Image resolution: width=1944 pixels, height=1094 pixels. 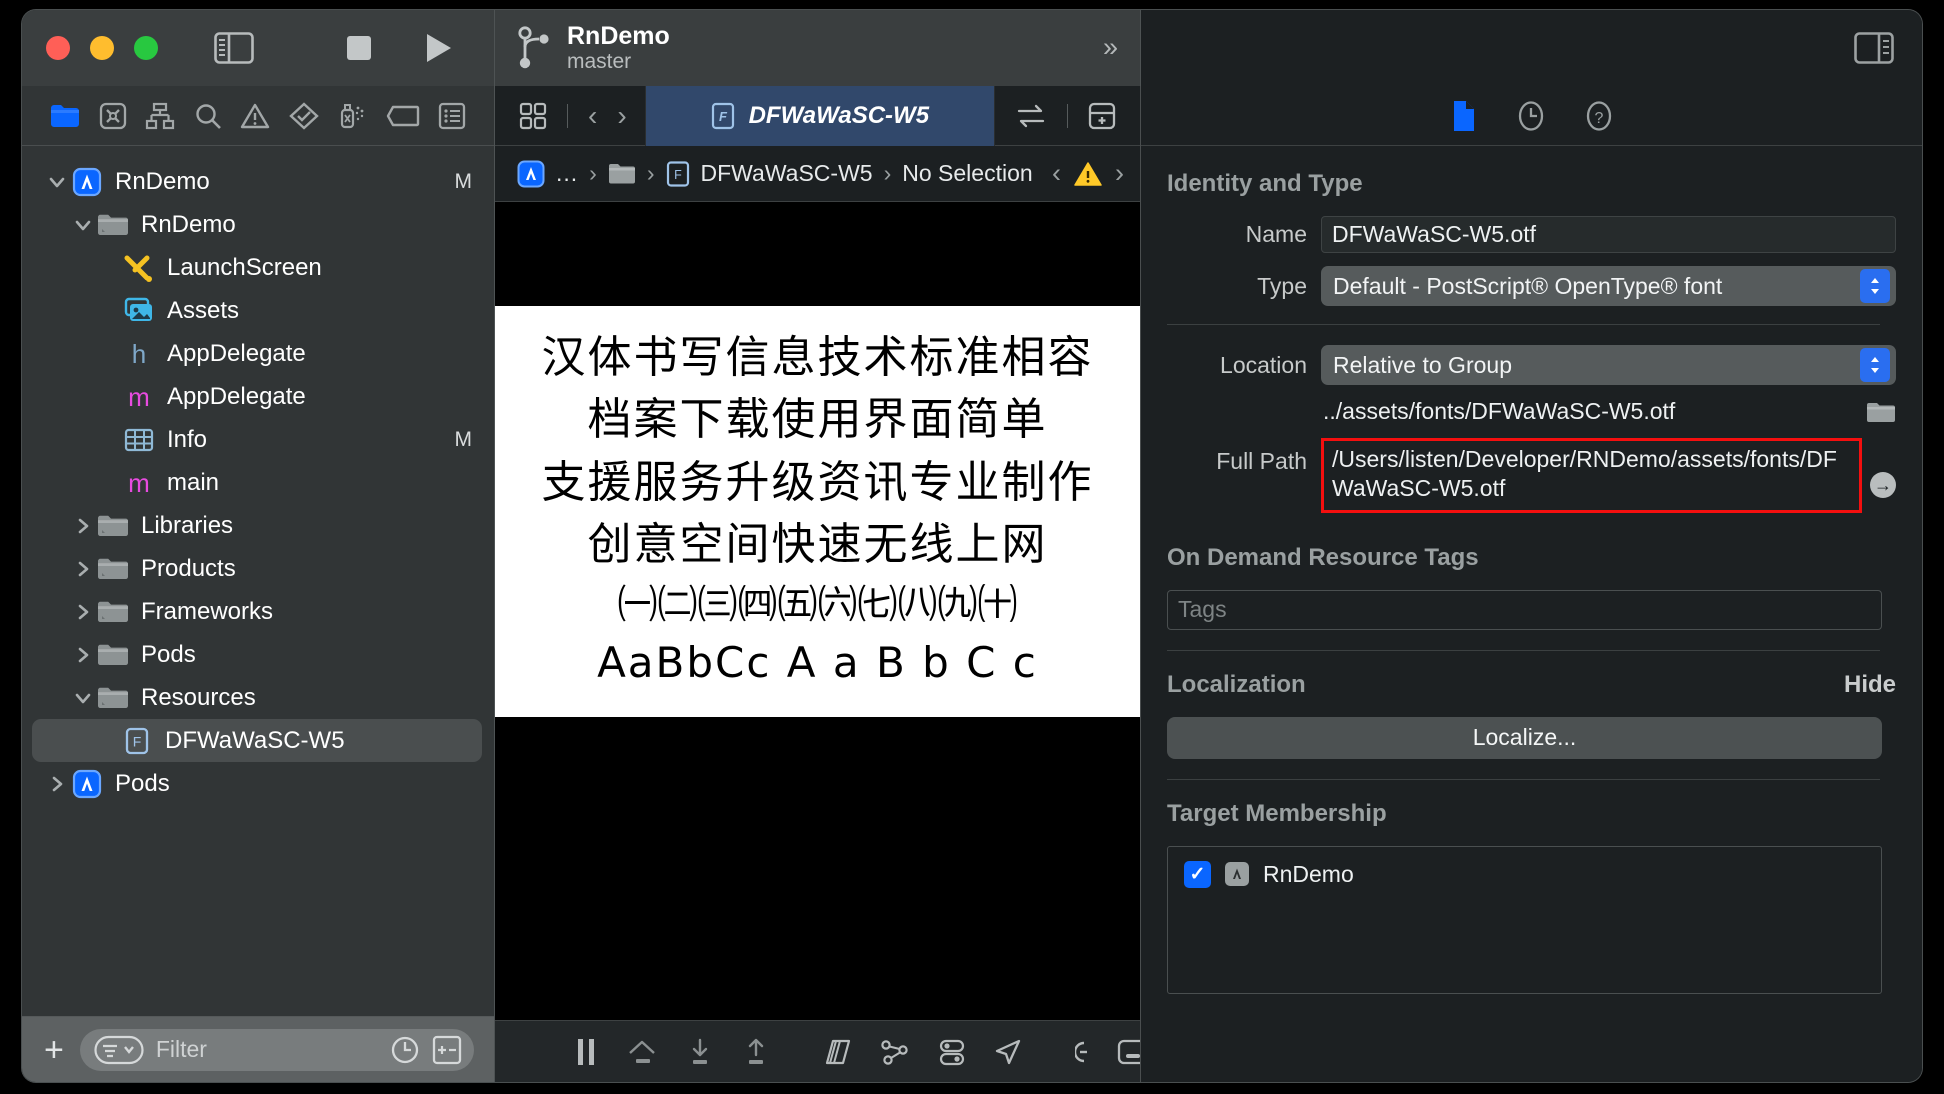 What do you see at coordinates (586, 1052) in the screenshot?
I see `pause-icon` at bounding box center [586, 1052].